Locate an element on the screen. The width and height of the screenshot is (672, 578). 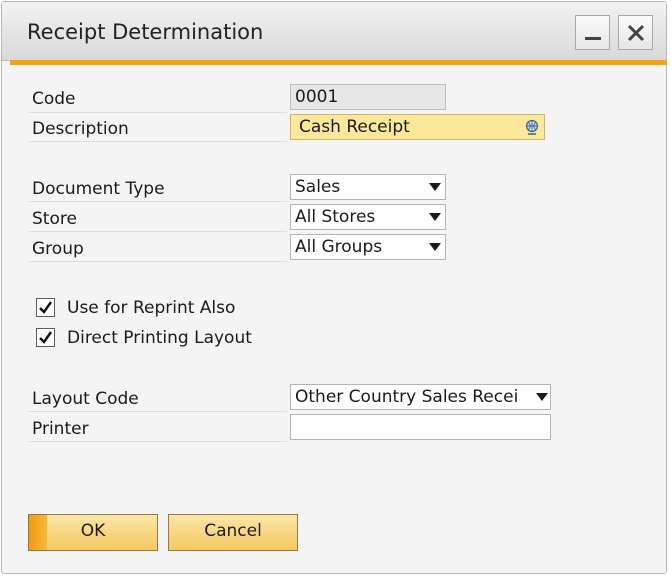
document-type-value: Sales is located at coordinates (318, 187).